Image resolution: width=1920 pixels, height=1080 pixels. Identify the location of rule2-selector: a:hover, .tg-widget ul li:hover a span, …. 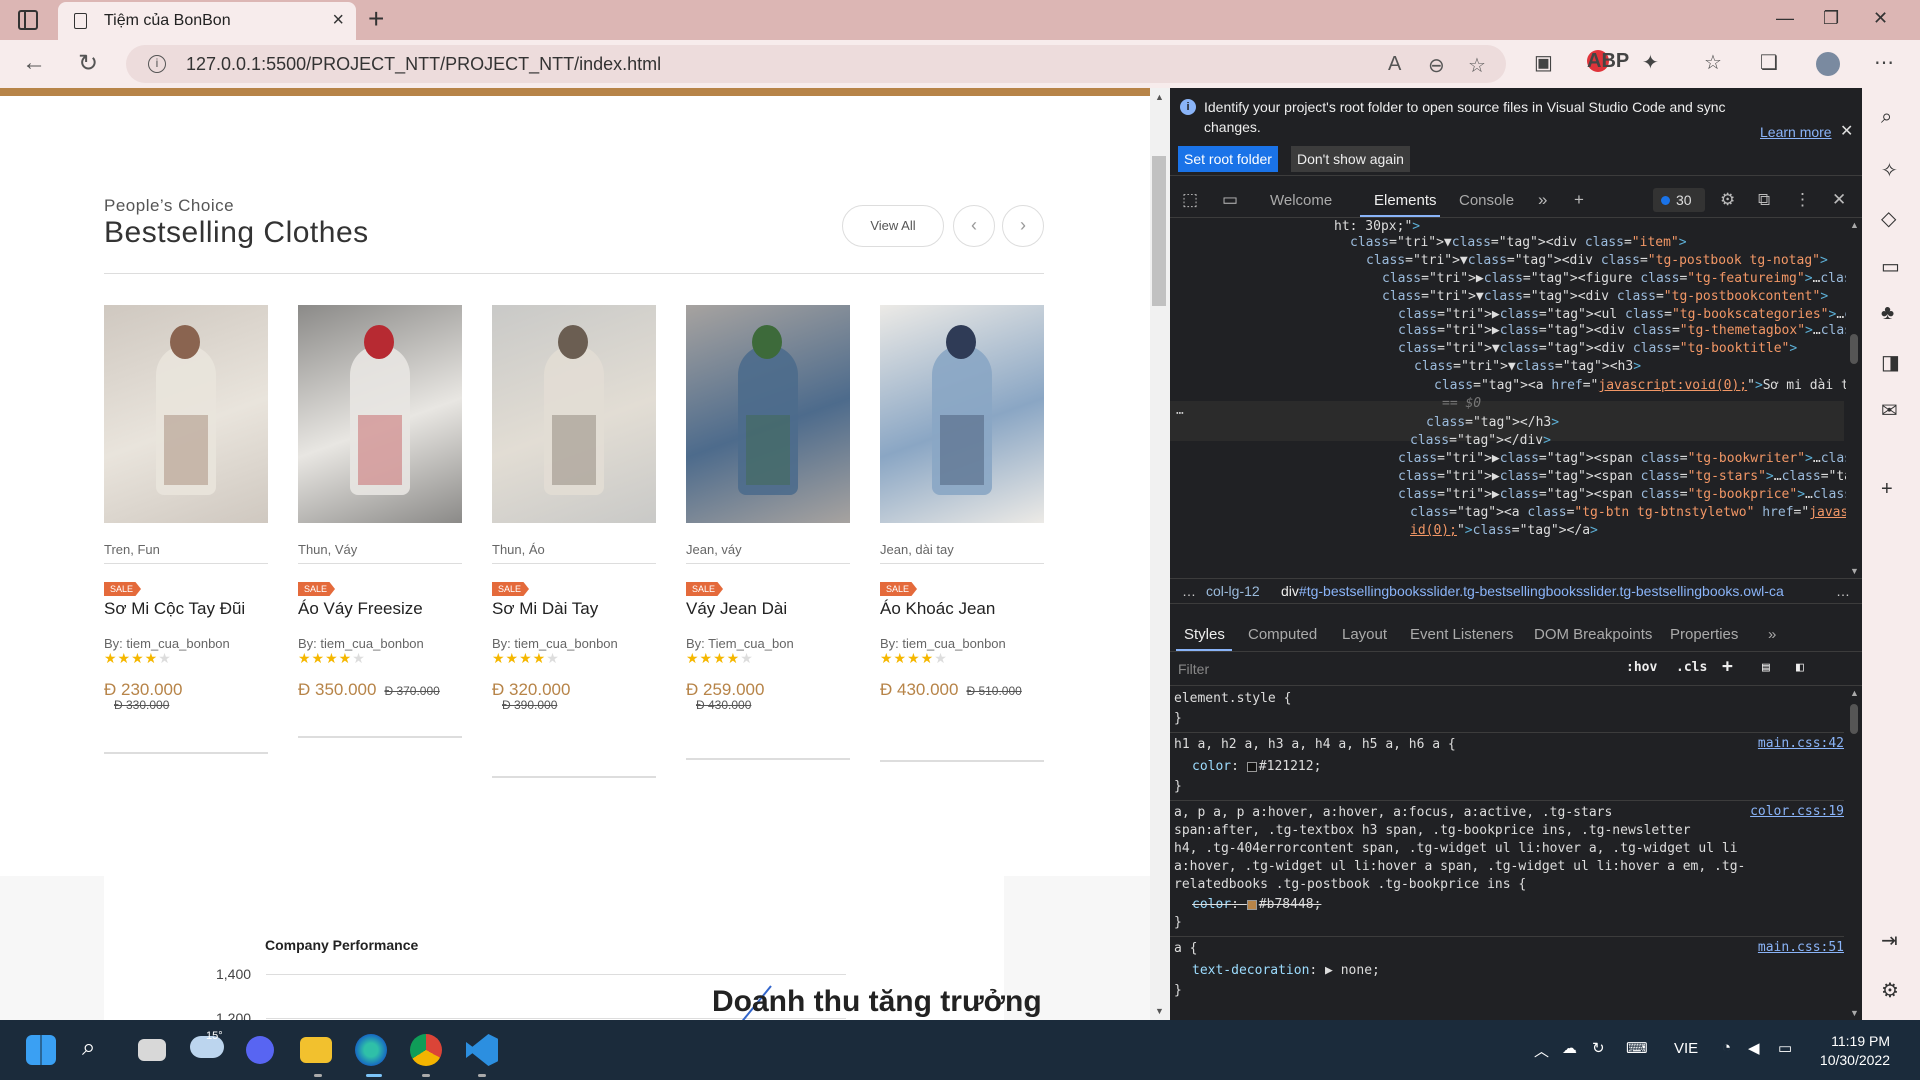
(1459, 867).